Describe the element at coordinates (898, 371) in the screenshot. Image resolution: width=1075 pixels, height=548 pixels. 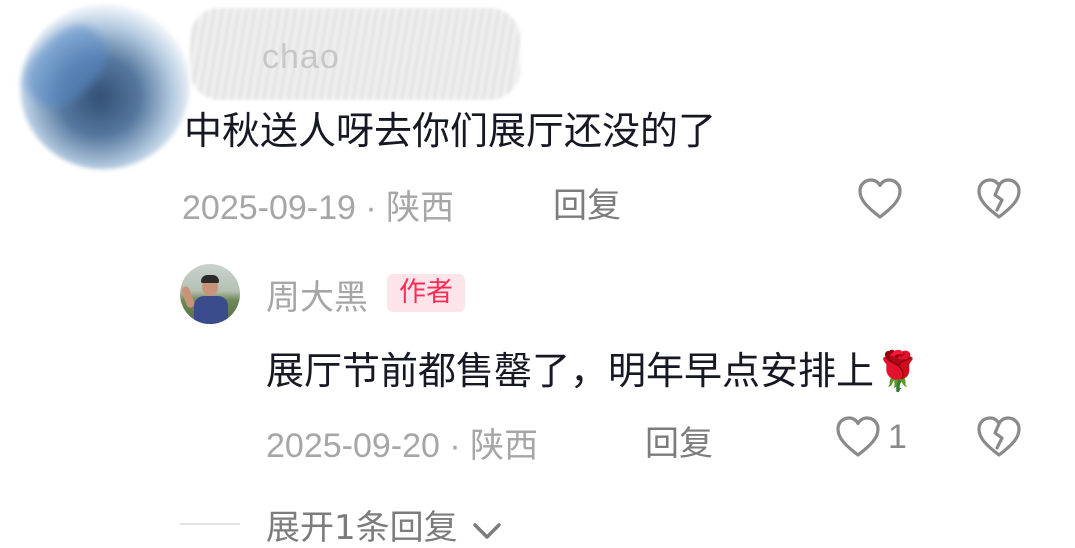
I see `rose-emoji: 🌹` at that location.